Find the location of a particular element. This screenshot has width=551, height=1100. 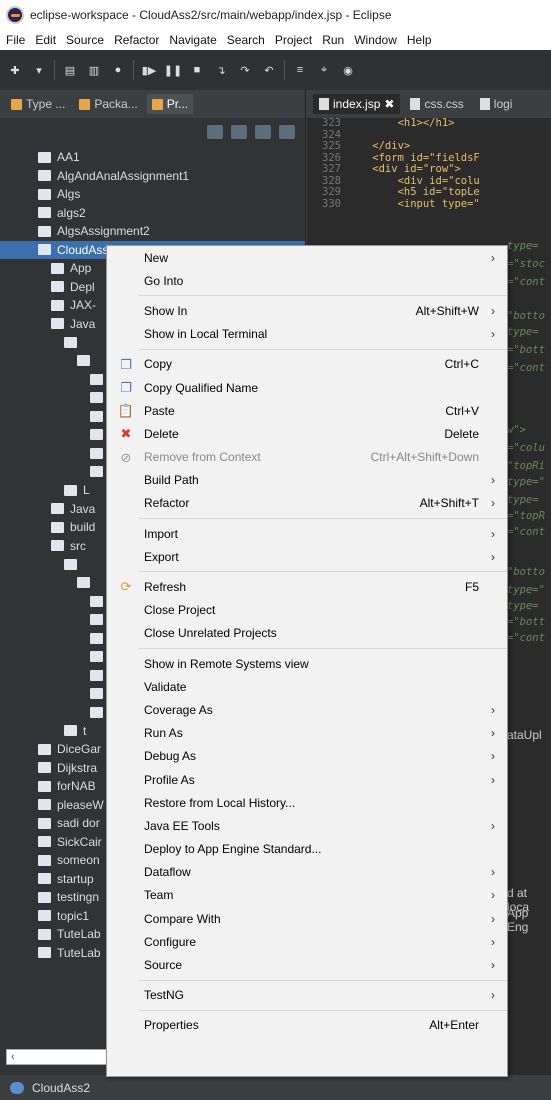

menu-item-show-in-local-terminal: Show in Local Terminal › is located at coordinates (307, 334).